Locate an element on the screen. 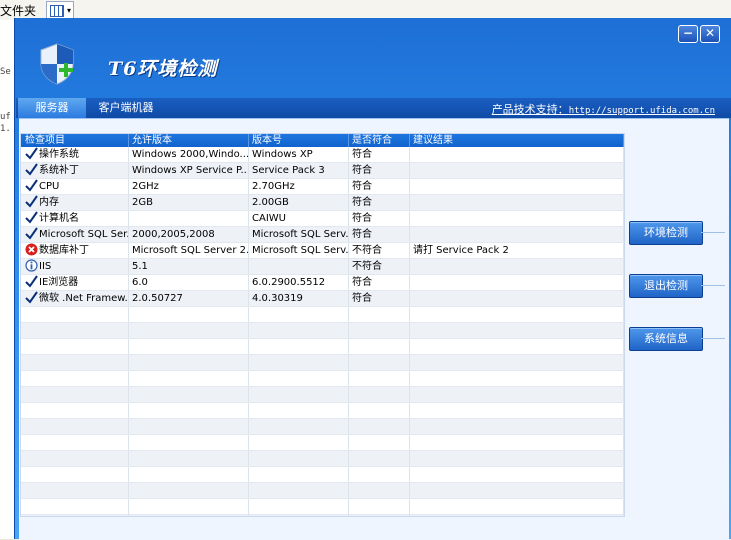 Image resolution: width=731 pixels, height=540 pixels. header-advice: 建议结果 is located at coordinates (517, 140).